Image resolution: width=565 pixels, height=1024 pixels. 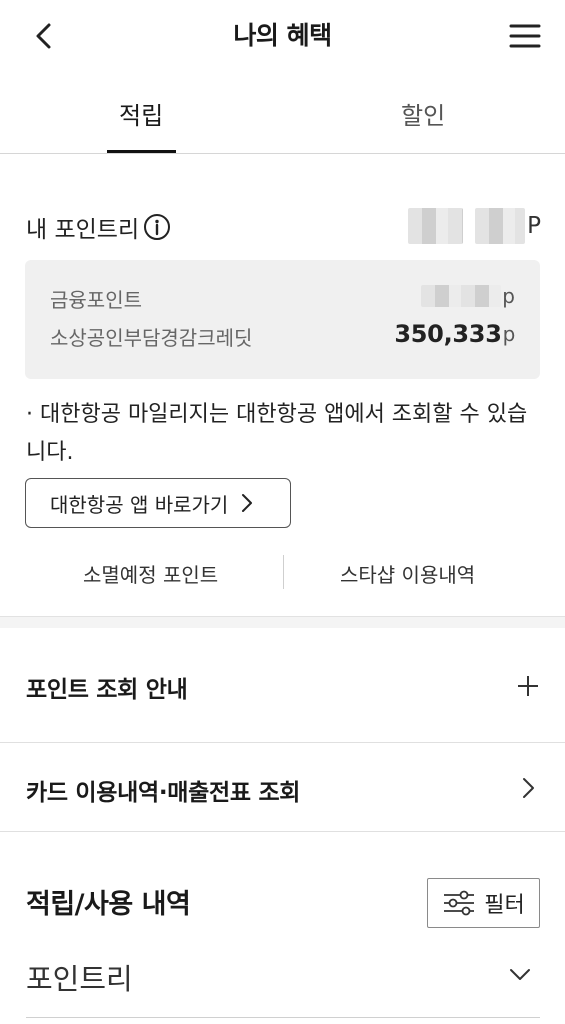 What do you see at coordinates (504, 905) in the screenshot?
I see `filter-button-label: 필터` at bounding box center [504, 905].